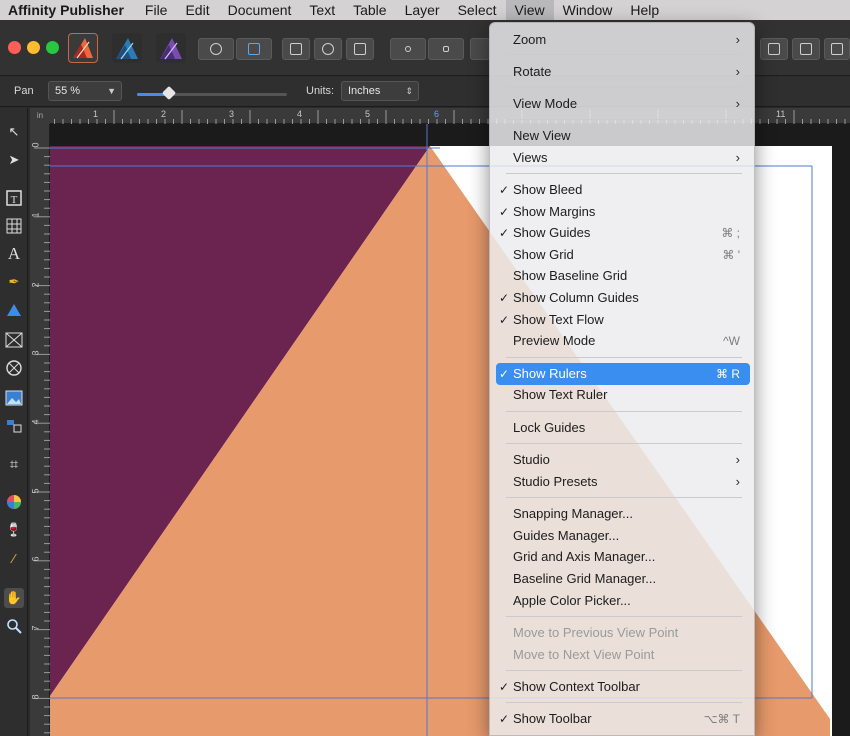 The image size is (850, 736). Describe the element at coordinates (14, 368) in the screenshot. I see `ellipse-frame-tool-icon` at that location.